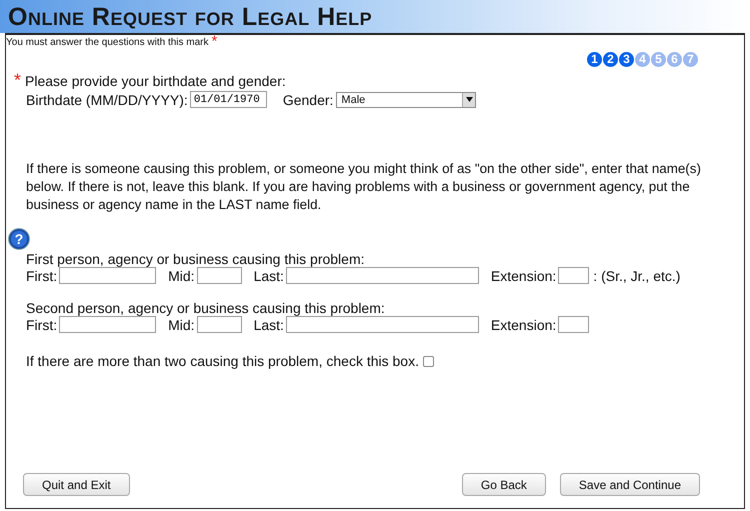 This screenshot has width=750, height=511. What do you see at coordinates (504, 484) in the screenshot?
I see `nav-button: Go Back` at bounding box center [504, 484].